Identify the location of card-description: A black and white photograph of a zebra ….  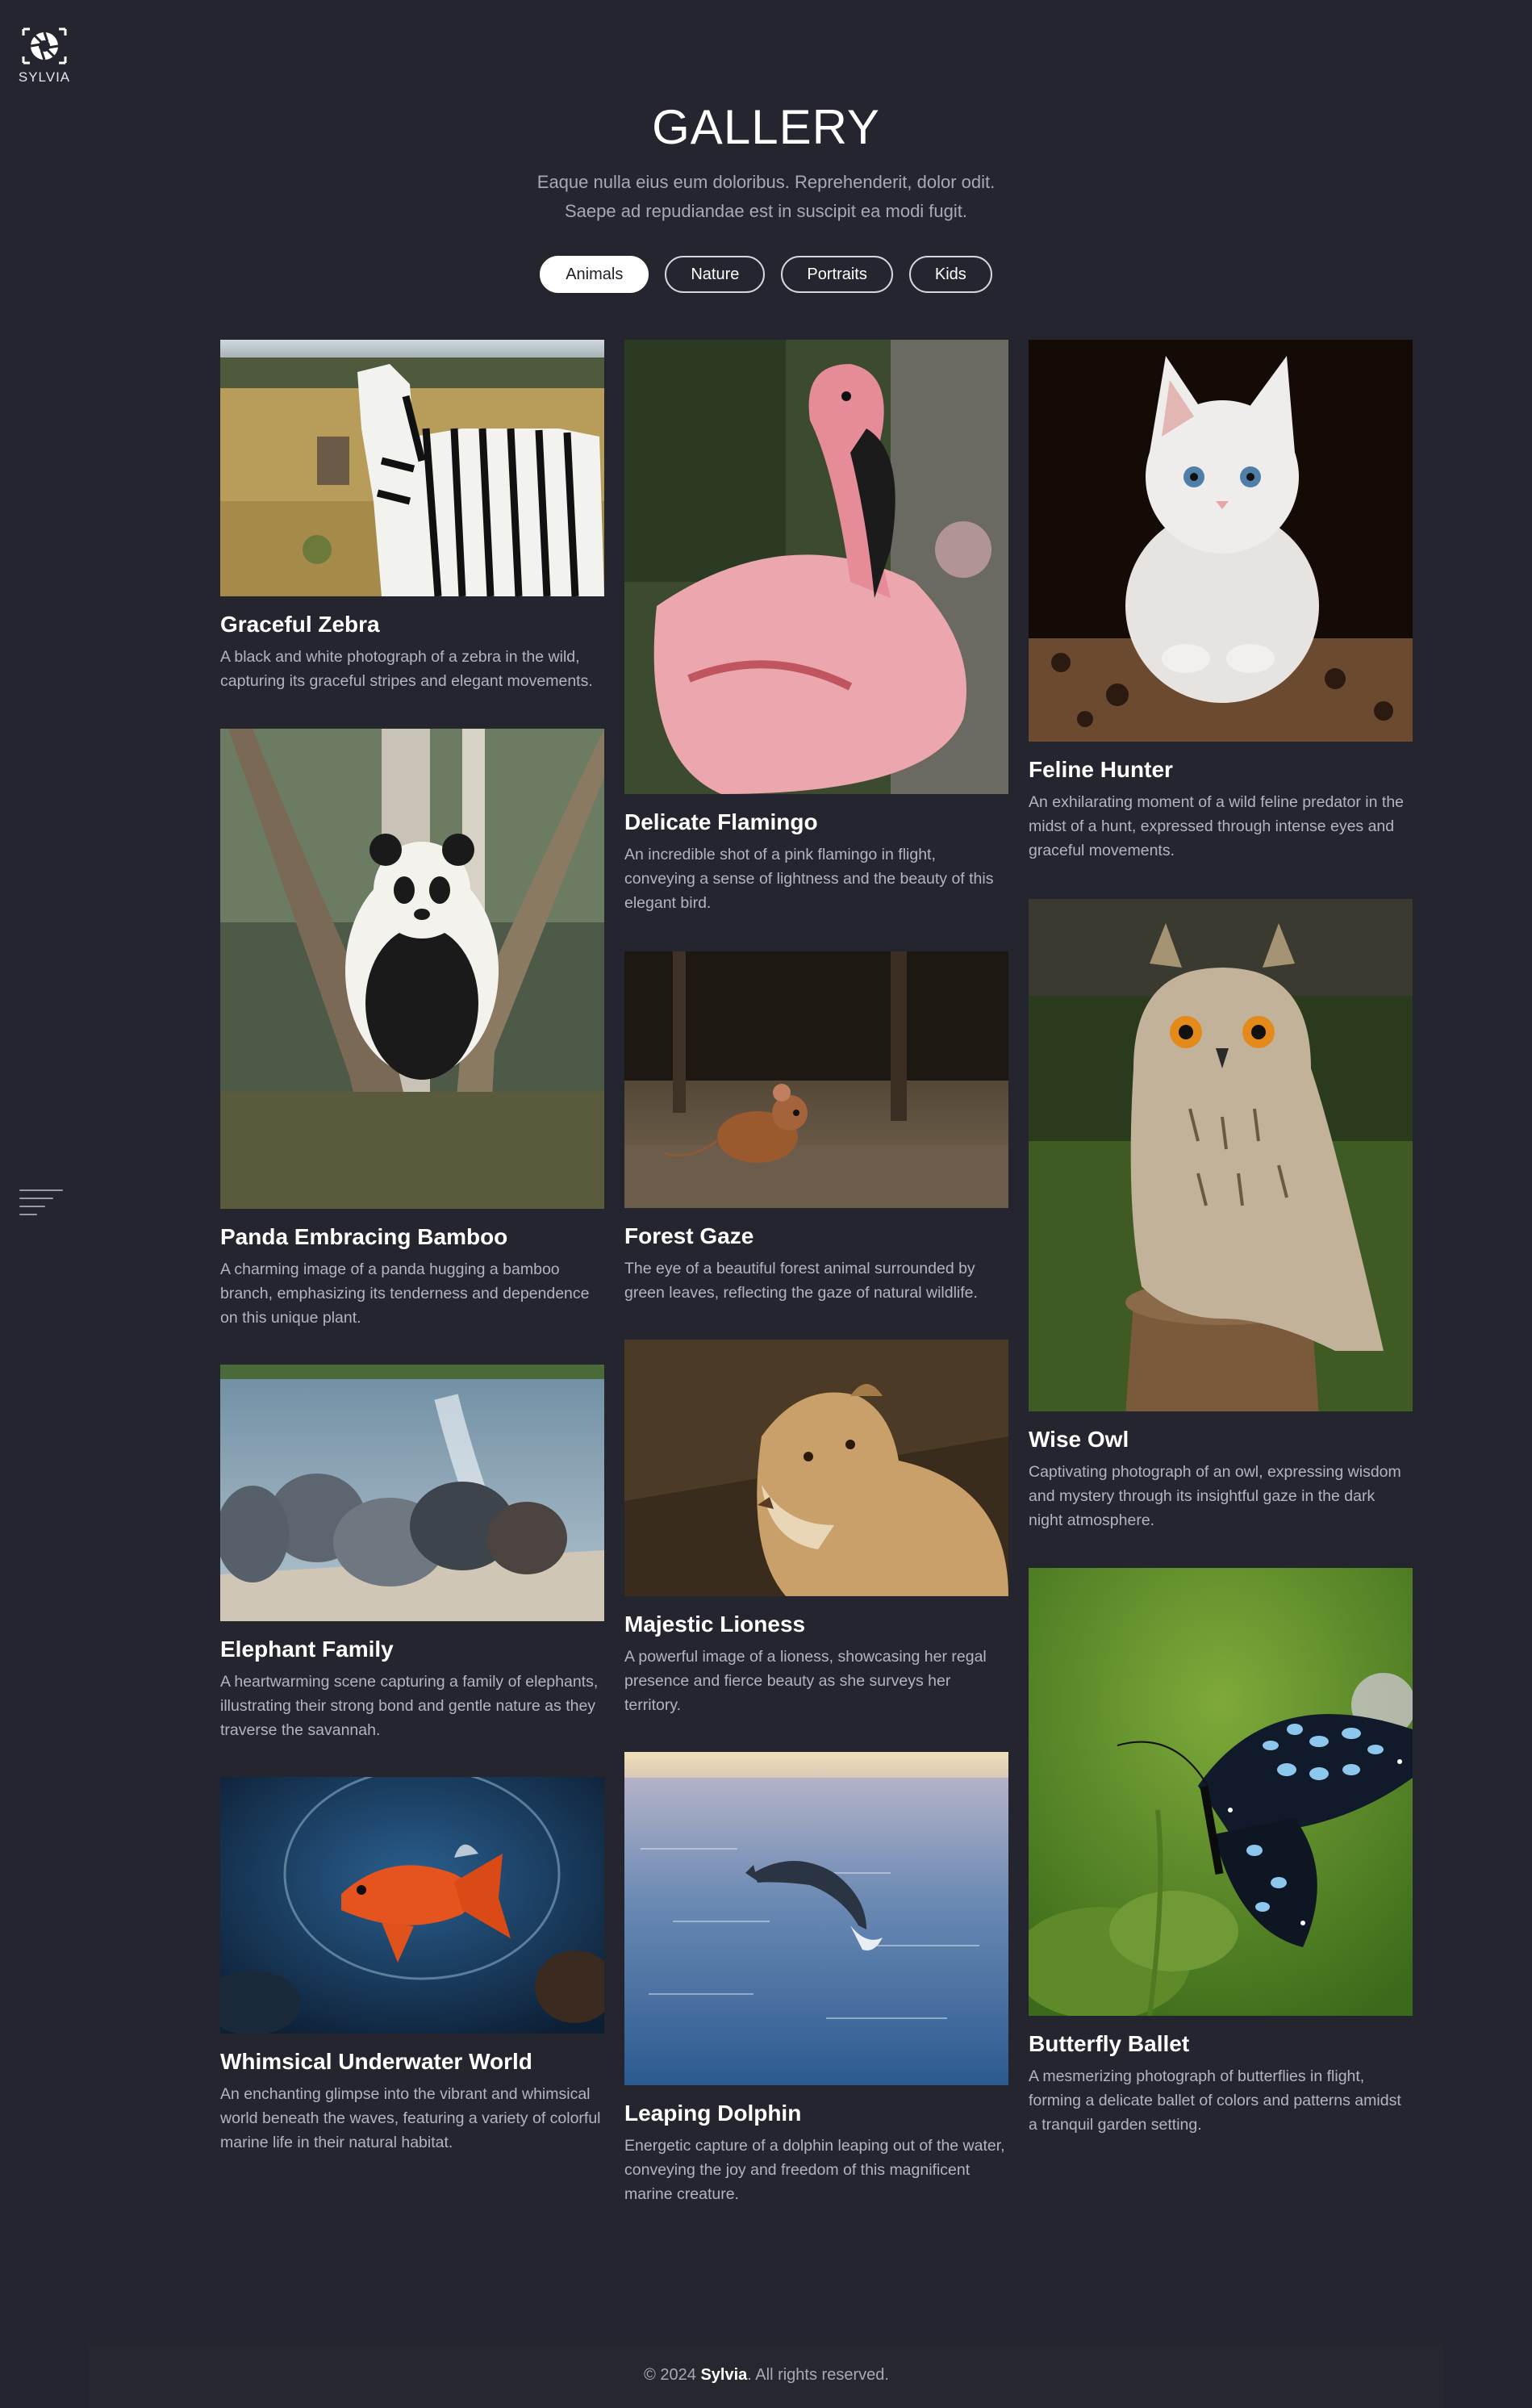
(406, 669).